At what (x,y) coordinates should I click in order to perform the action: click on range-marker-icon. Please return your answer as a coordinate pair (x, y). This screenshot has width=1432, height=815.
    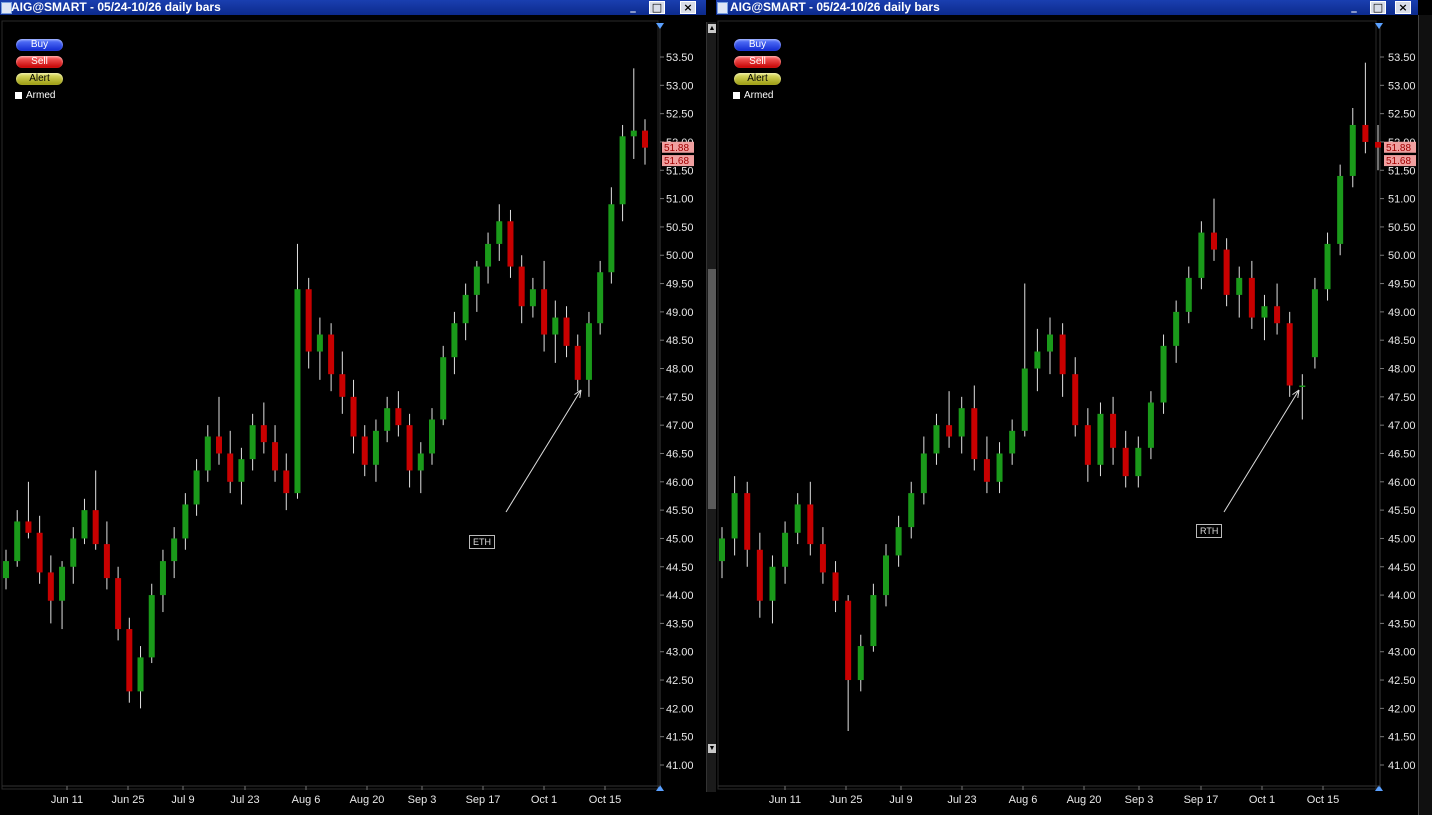
    Looking at the image, I should click on (660, 26).